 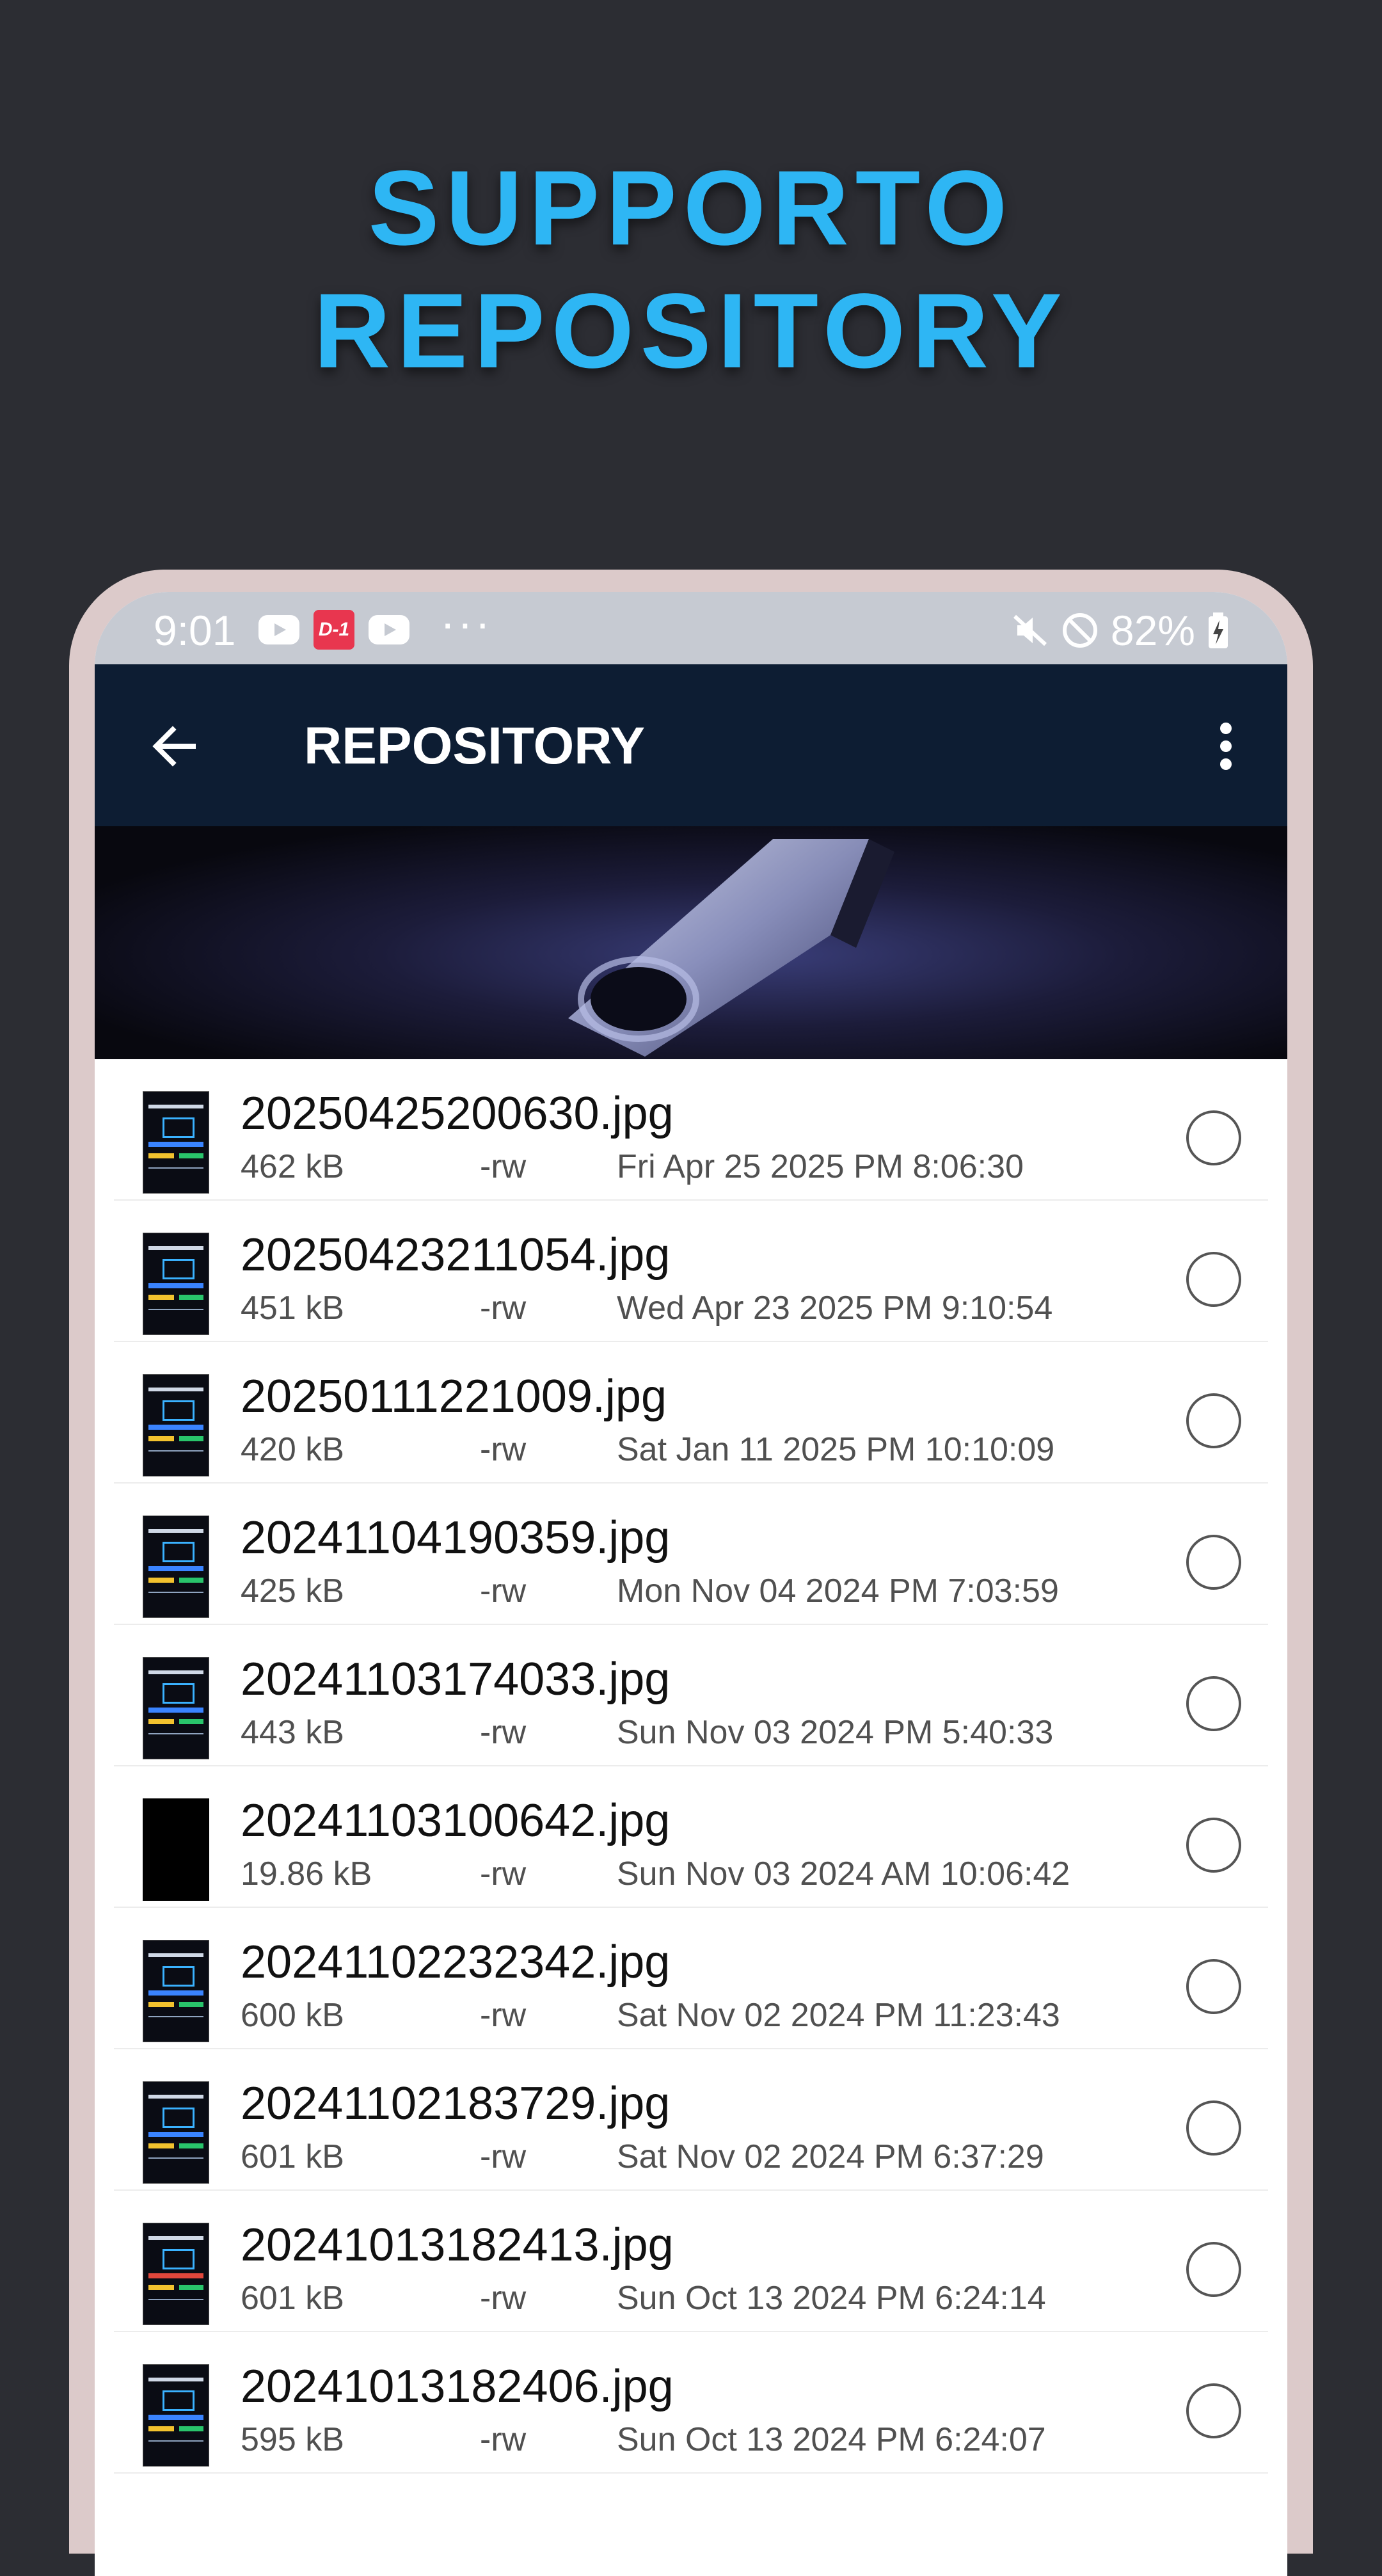 I want to click on file-date: Sun Nov 03 2024 AM 10:06:42, so click(x=843, y=1873).